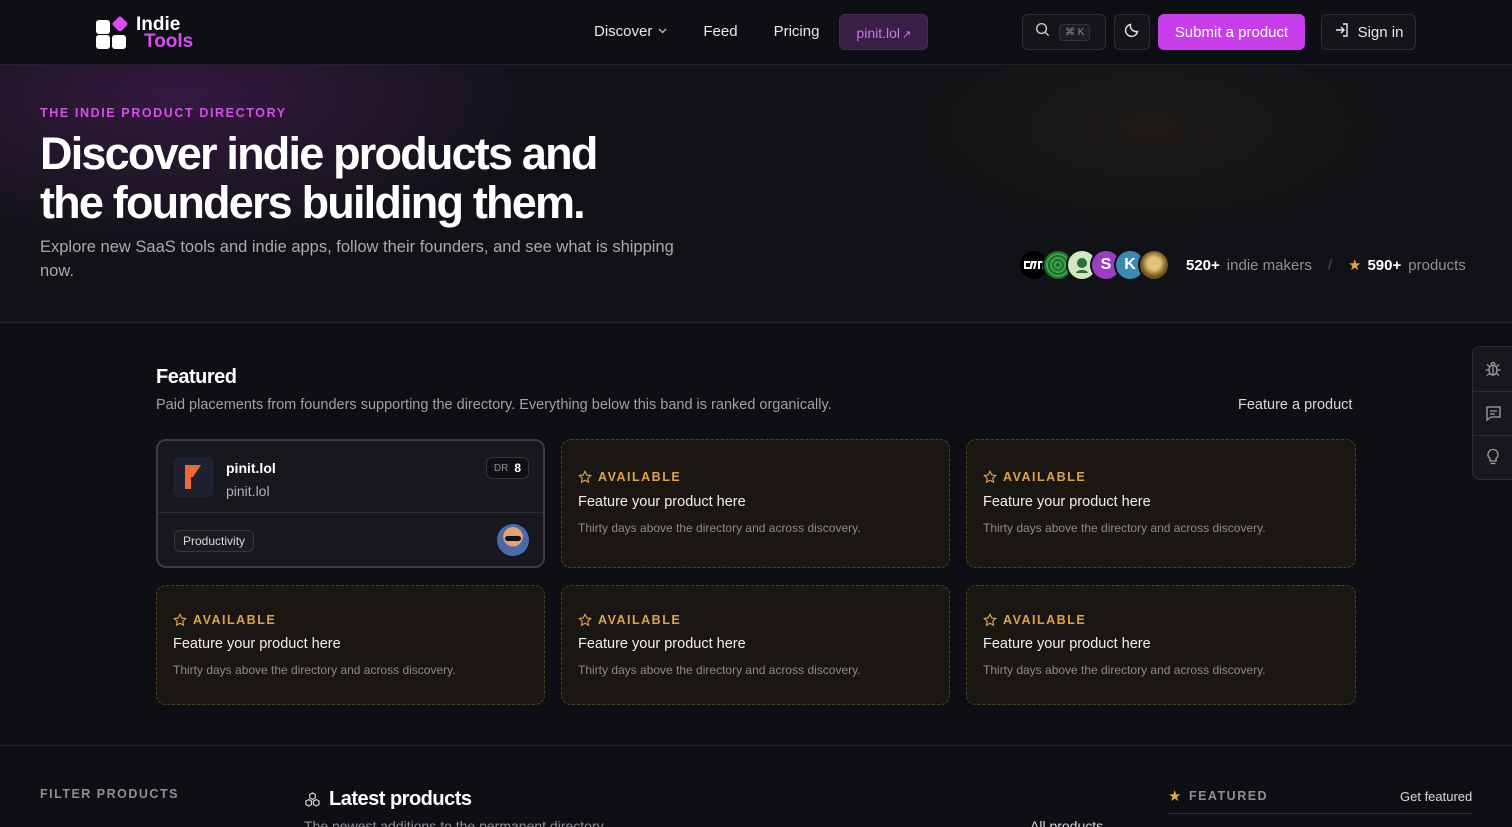 The image size is (1512, 827). I want to click on lightbulb-icon, so click(1493, 457).